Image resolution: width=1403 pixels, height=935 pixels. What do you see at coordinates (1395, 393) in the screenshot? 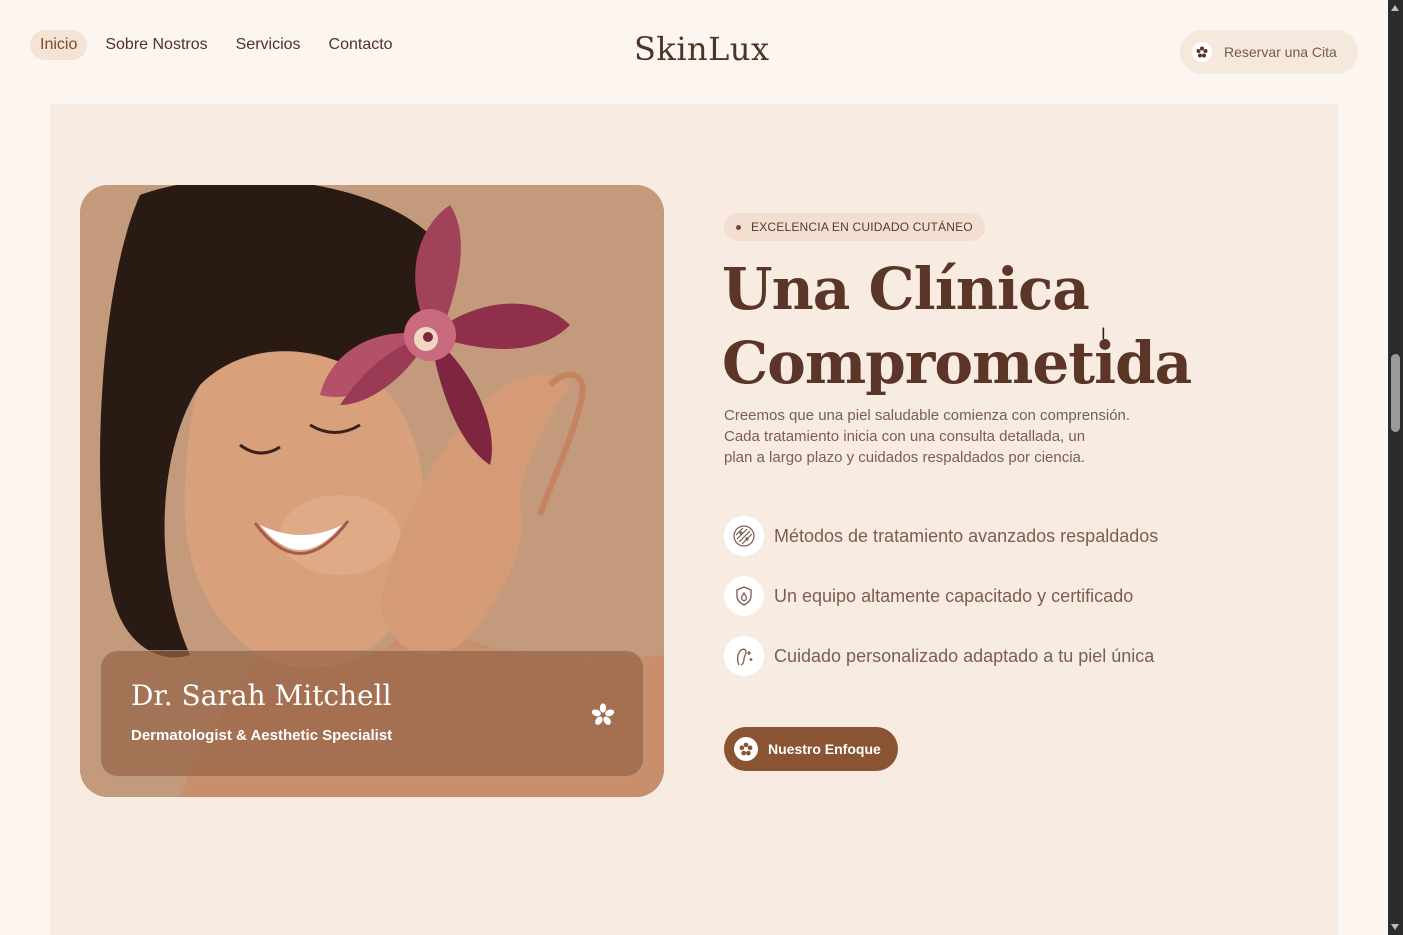
I see `scrollbar-thumb` at bounding box center [1395, 393].